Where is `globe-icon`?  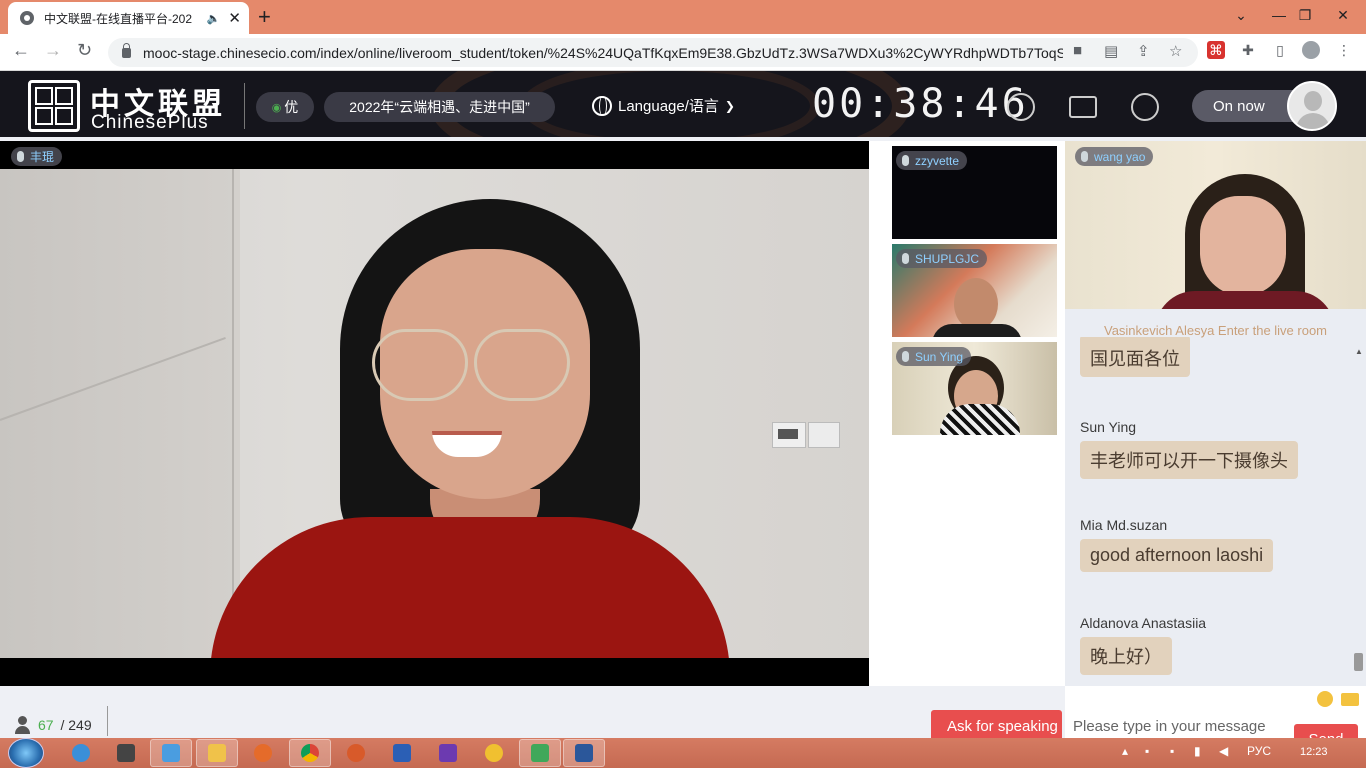 globe-icon is located at coordinates (27, 18).